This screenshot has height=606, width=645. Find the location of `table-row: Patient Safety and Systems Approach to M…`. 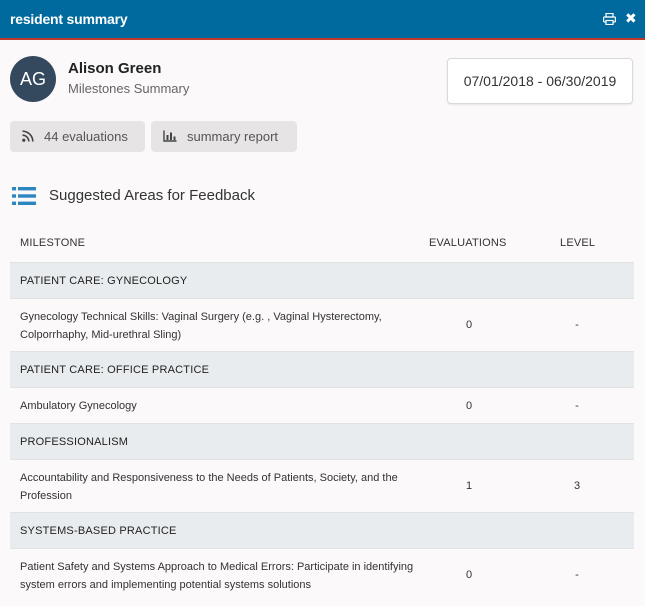

table-row: Patient Safety and Systems Approach to M… is located at coordinates (322, 577).